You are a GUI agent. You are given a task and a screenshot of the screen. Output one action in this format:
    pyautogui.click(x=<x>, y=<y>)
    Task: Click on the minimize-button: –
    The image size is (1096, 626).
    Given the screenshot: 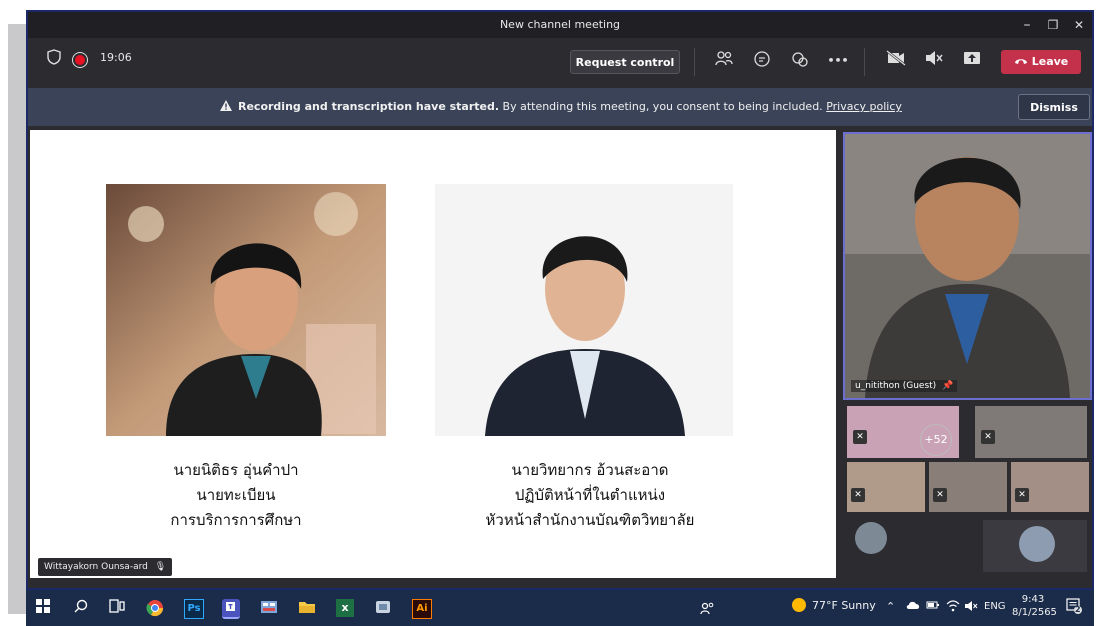 What is the action you would take?
    pyautogui.click(x=1027, y=25)
    